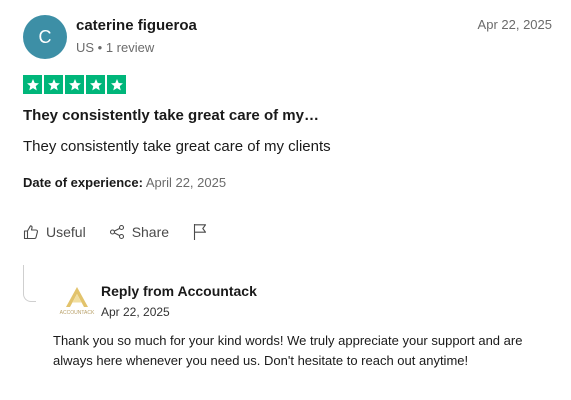 This screenshot has height=400, width=571. What do you see at coordinates (514, 24) in the screenshot?
I see `review-date: Apr 22, 2025` at bounding box center [514, 24].